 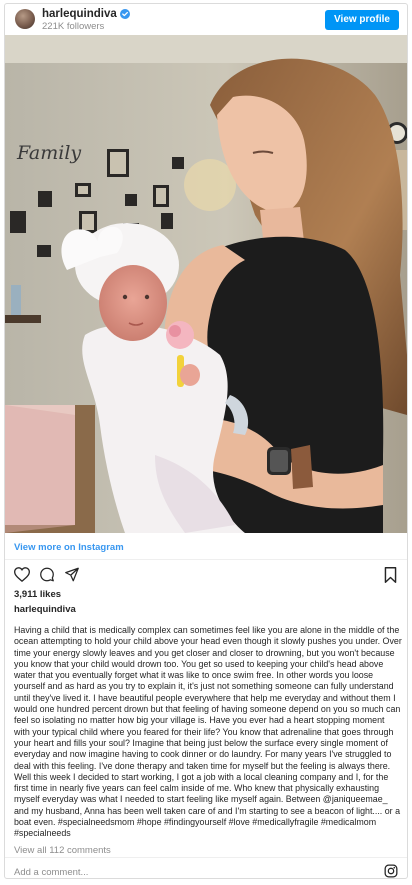 I want to click on follower-count: 221K followers, so click(x=73, y=26).